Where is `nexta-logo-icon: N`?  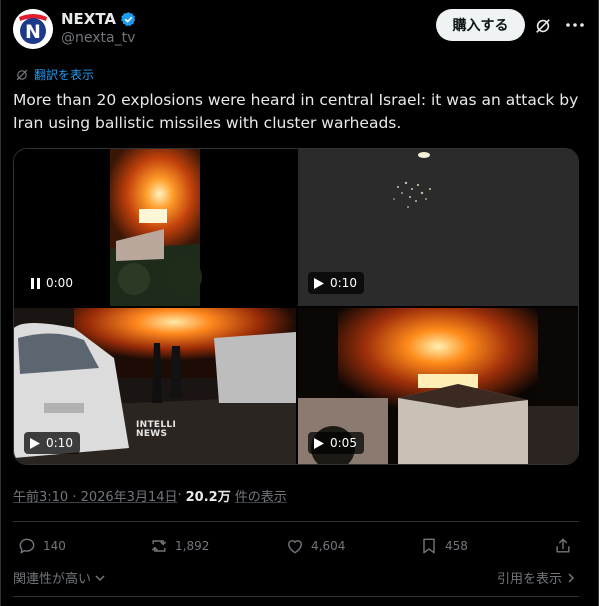
nexta-logo-icon: N is located at coordinates (33, 29).